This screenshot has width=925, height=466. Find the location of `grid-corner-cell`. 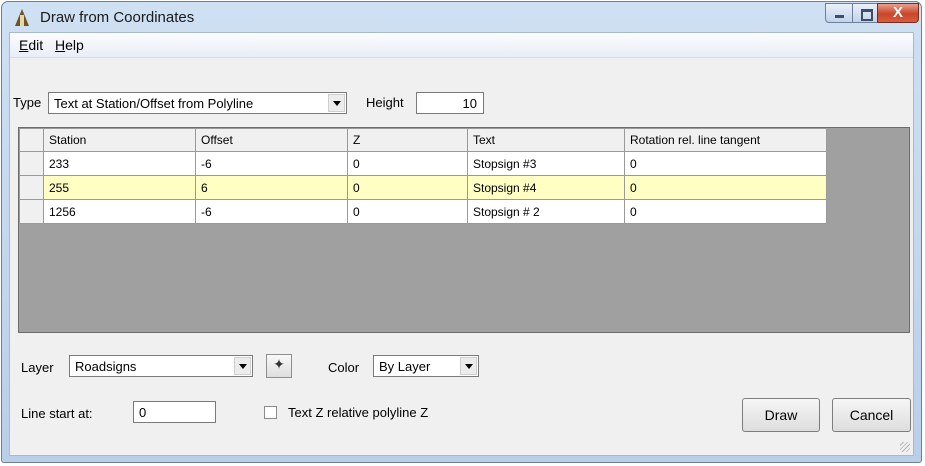

grid-corner-cell is located at coordinates (31, 140).